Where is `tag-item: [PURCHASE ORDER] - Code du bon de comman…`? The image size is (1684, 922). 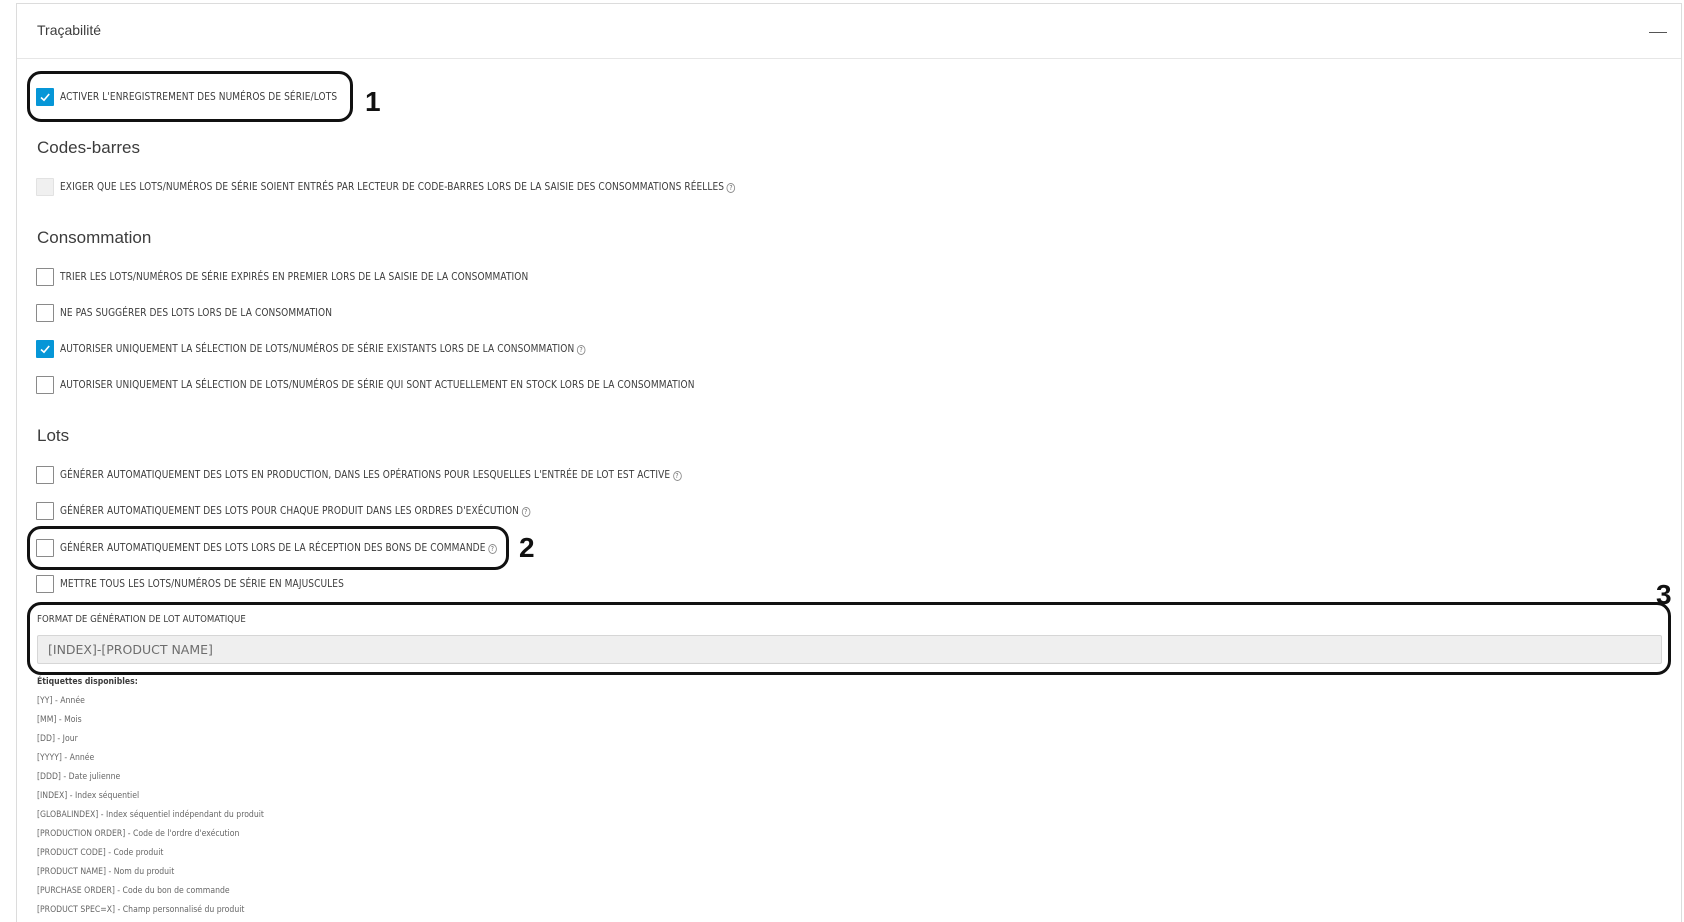
tag-item: [PURCHASE ORDER] - Code du bon de comman… is located at coordinates (133, 891).